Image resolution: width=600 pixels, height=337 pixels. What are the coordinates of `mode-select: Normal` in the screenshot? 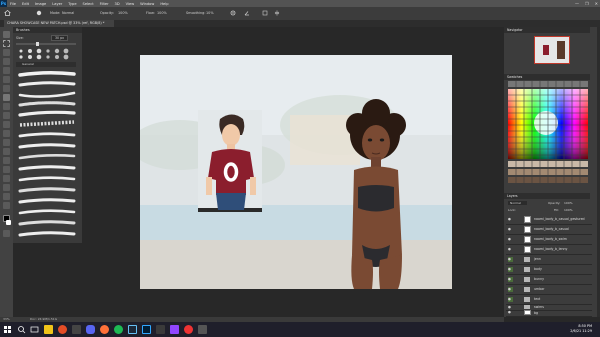 It's located at (68, 13).